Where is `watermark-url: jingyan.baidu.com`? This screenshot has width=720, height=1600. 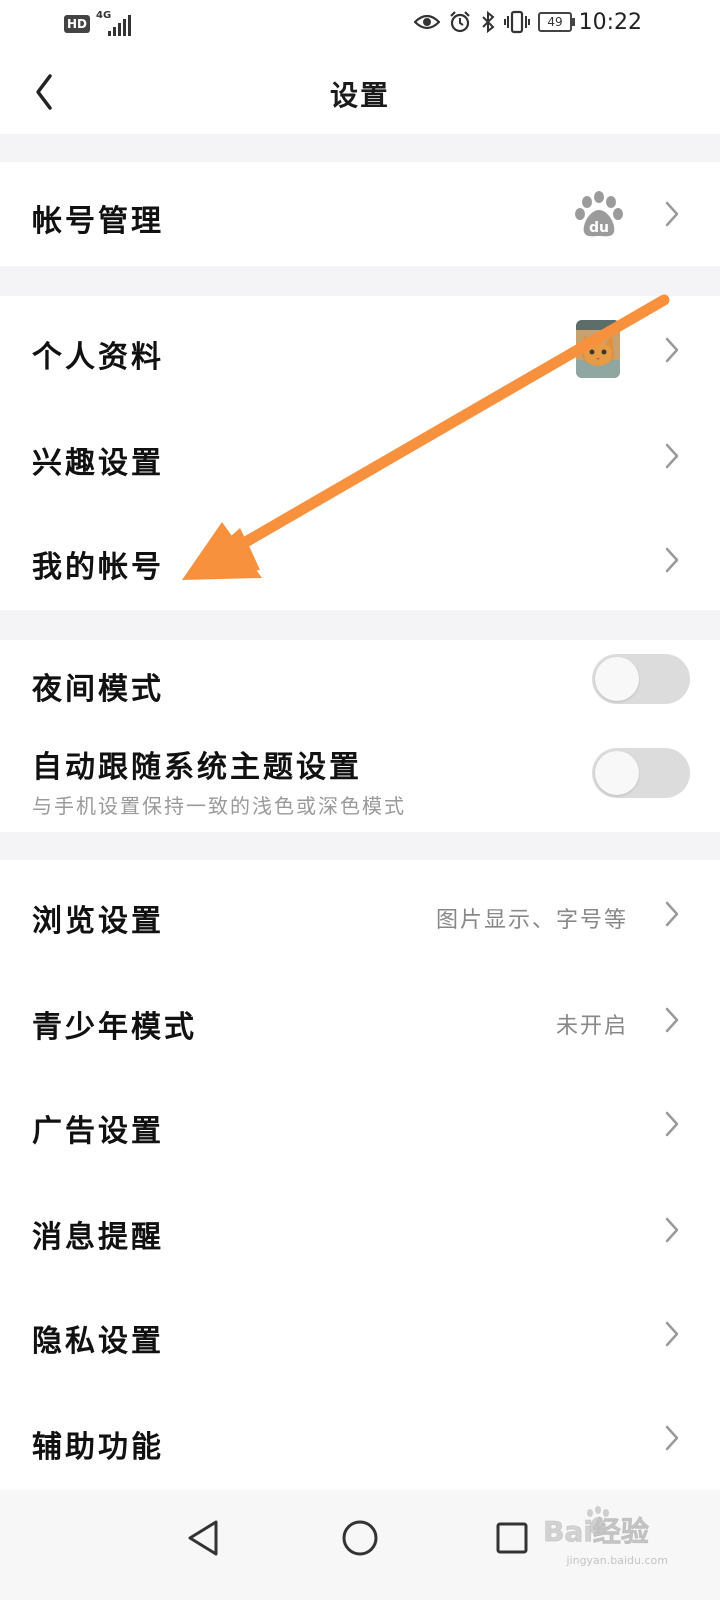 watermark-url: jingyan.baidu.com is located at coordinates (617, 1560).